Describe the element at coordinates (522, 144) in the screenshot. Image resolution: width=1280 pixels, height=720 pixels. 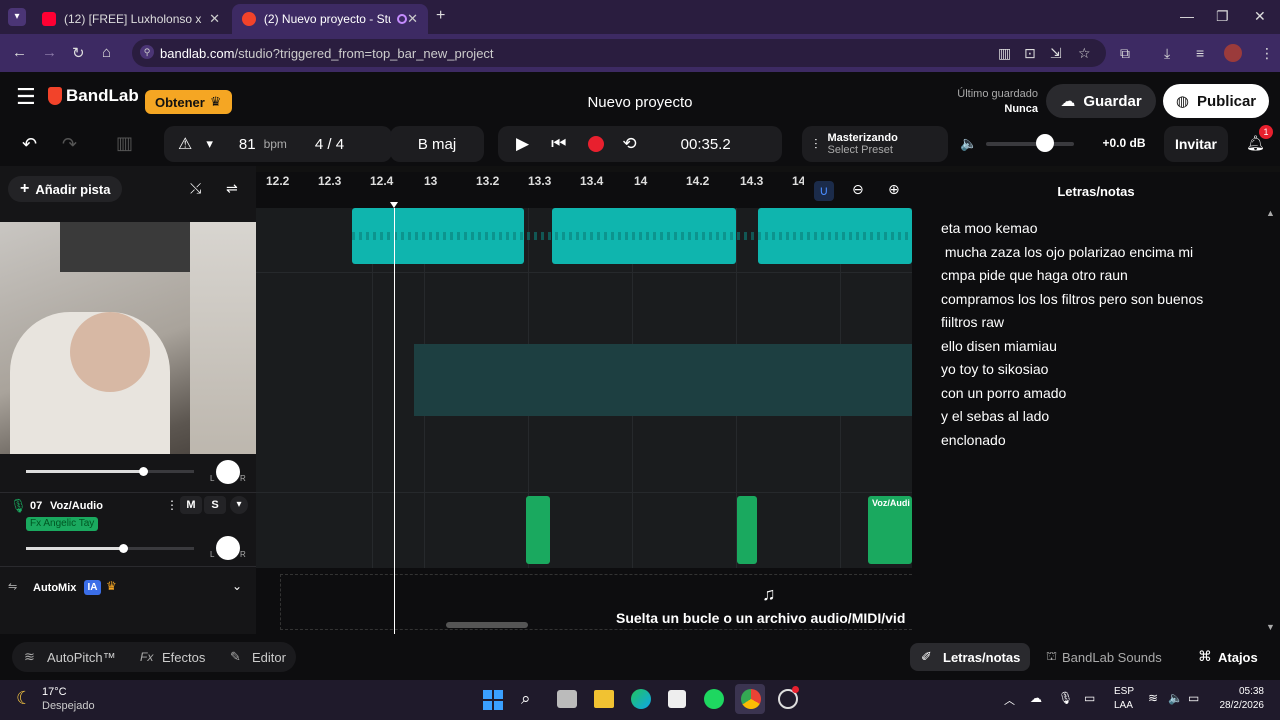
I see `play-icon: ▶` at that location.